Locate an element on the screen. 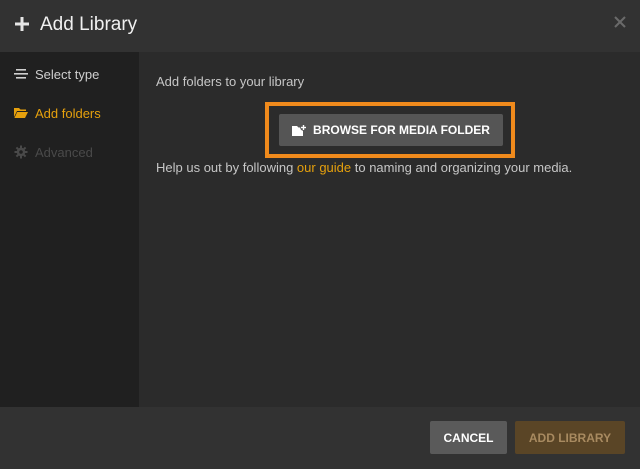  sidebar-item-select-type: Select type is located at coordinates (56, 74).